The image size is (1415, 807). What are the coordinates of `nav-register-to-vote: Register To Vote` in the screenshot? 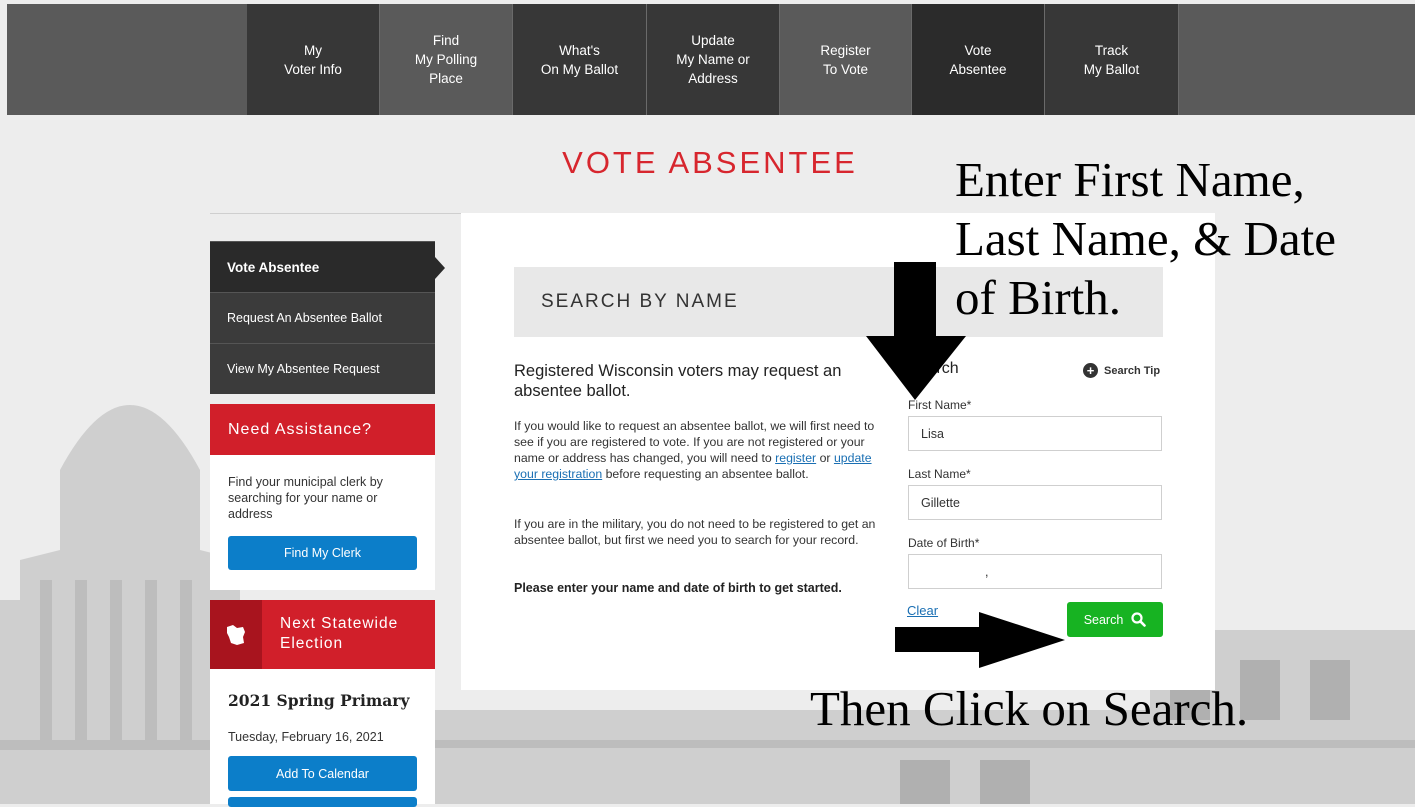 It's located at (846, 59).